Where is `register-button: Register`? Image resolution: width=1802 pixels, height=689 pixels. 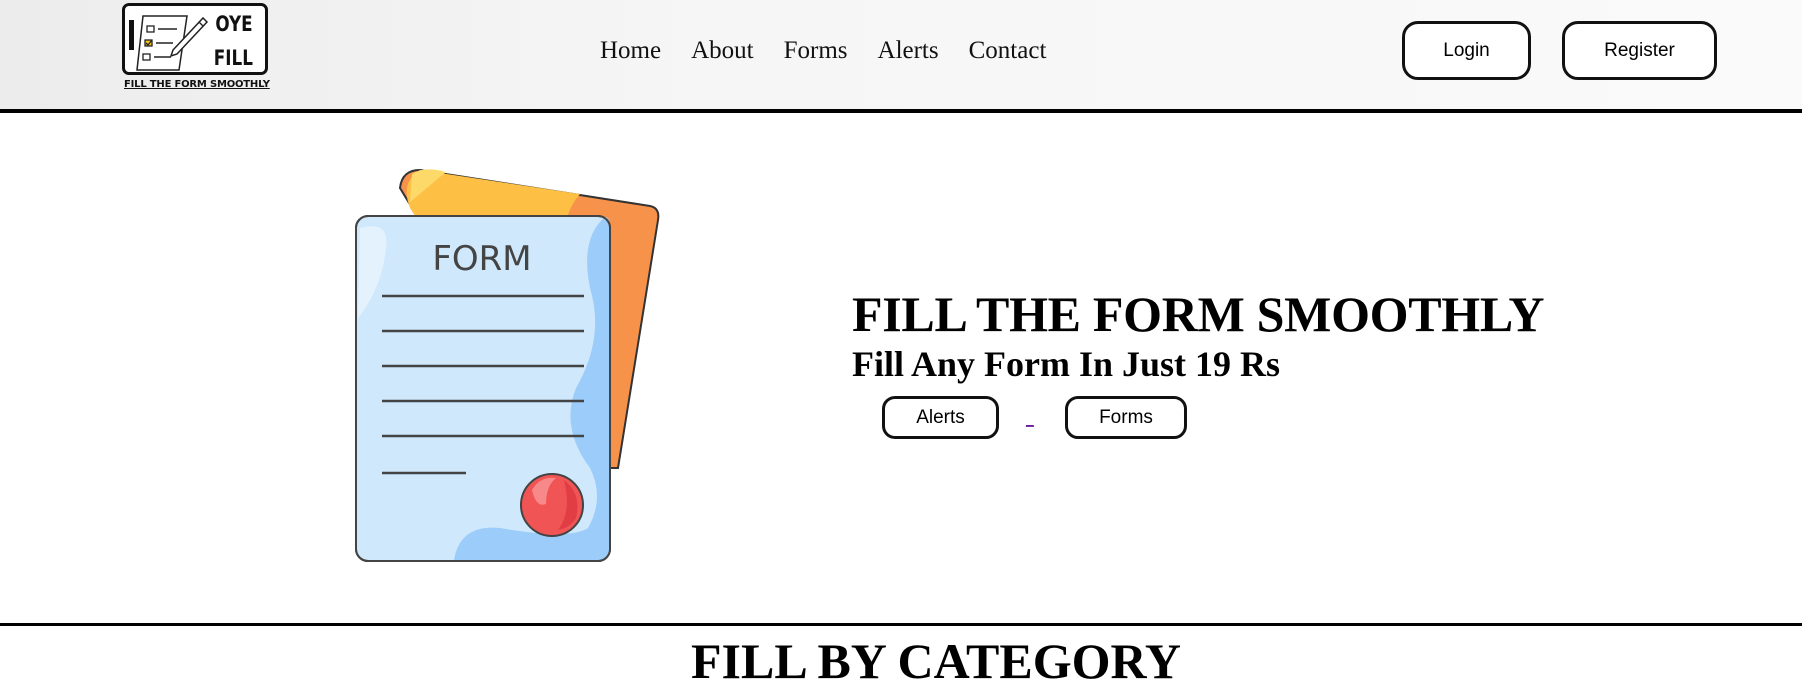 register-button: Register is located at coordinates (1639, 50).